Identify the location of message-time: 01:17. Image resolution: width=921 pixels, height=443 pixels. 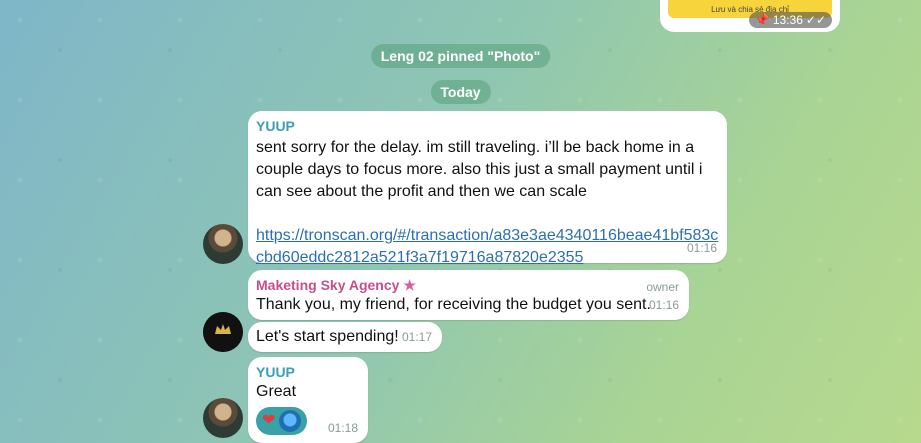
(416, 337).